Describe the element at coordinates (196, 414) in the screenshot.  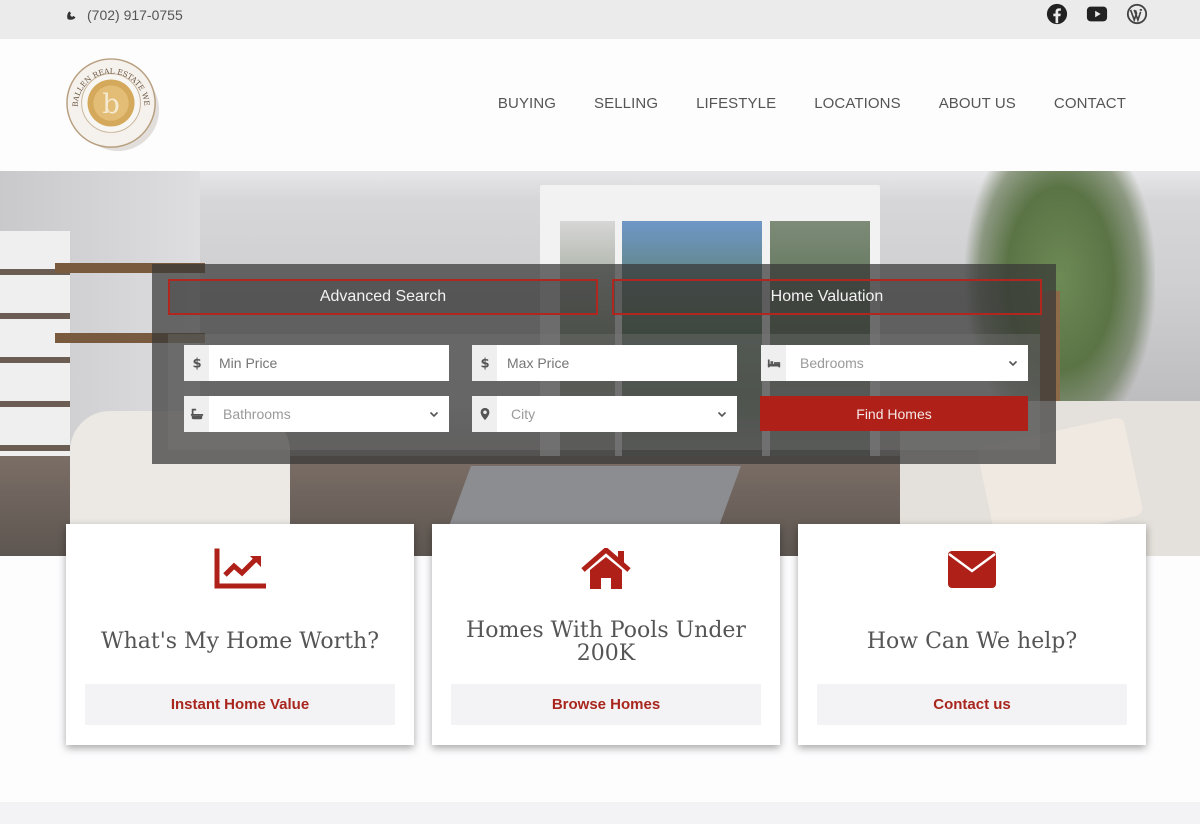
I see `bathtub-icon` at that location.